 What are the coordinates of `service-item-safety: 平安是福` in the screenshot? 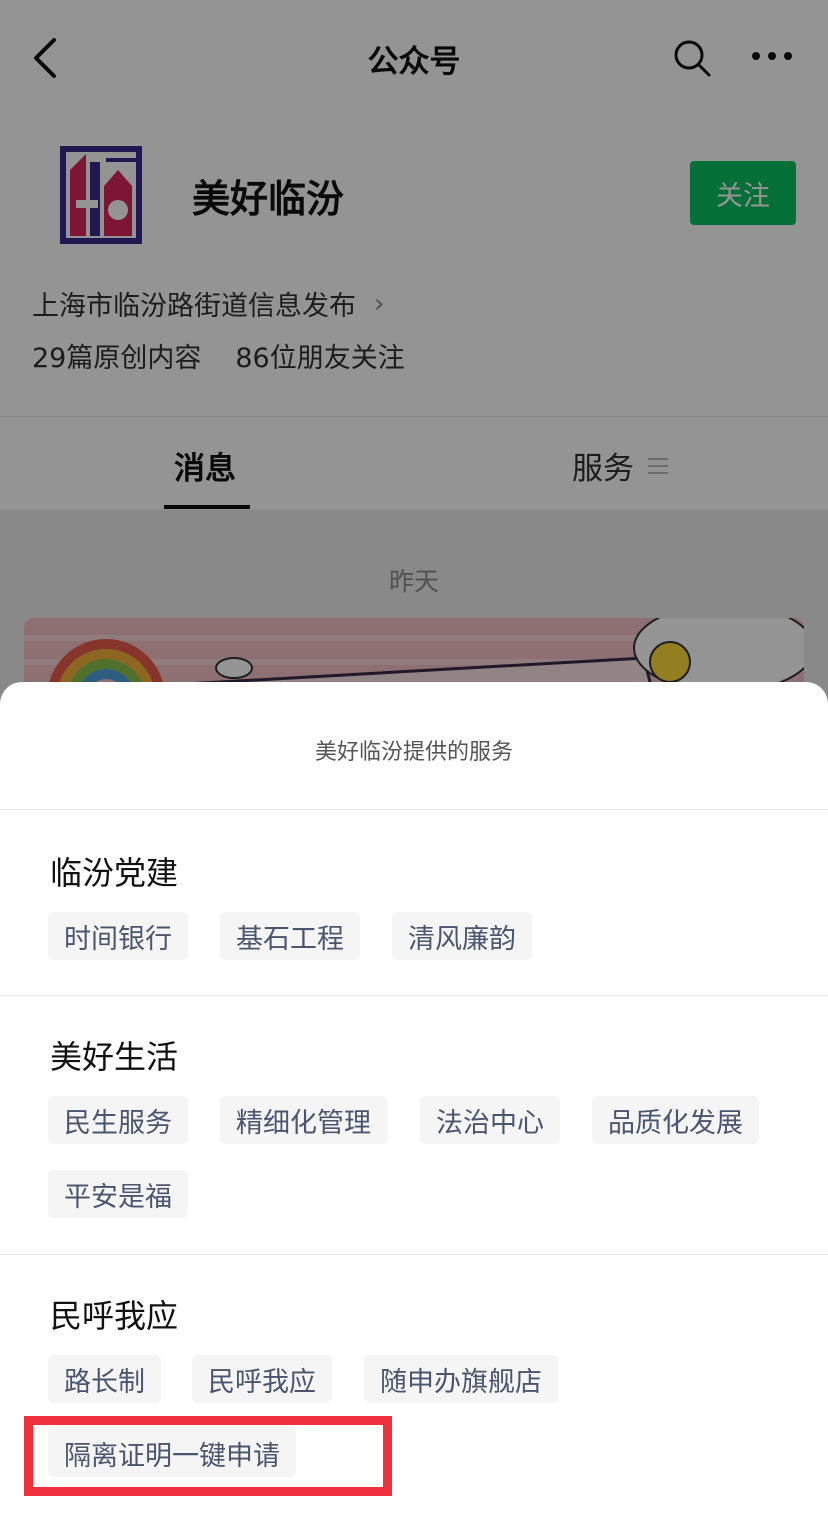 It's located at (118, 1194).